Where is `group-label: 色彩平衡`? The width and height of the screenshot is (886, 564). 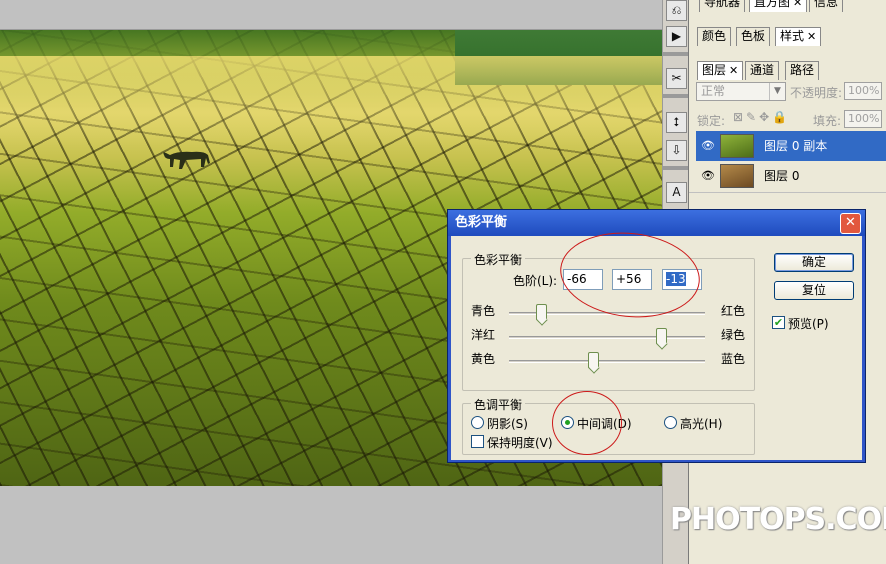 group-label: 色彩平衡 is located at coordinates (498, 259).